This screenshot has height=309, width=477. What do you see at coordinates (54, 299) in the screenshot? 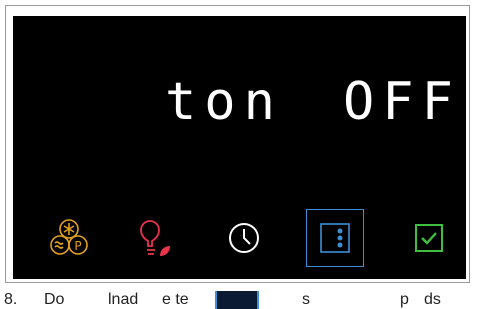
I see `caption-word: Do` at bounding box center [54, 299].